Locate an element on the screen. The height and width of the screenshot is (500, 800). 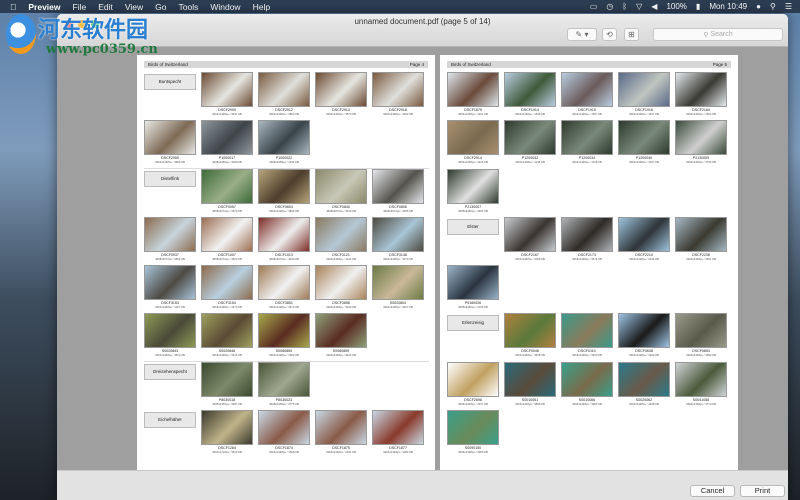
cancel-button: Cancel is located at coordinates (712, 491).